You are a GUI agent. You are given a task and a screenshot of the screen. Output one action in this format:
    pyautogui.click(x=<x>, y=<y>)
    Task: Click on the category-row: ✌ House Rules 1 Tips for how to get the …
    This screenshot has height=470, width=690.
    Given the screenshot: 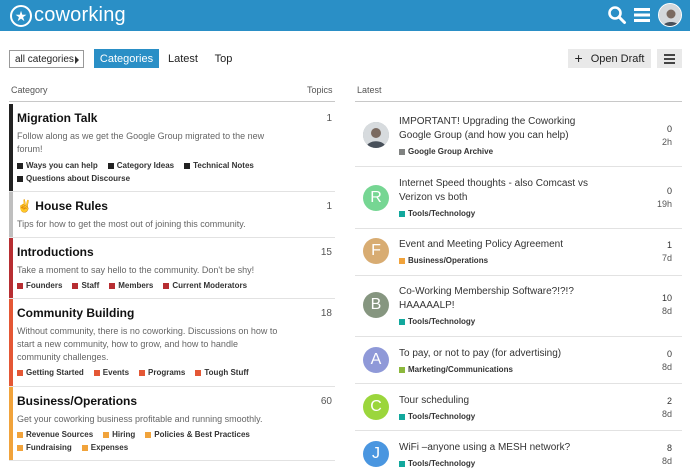 What is the action you would take?
    pyautogui.click(x=172, y=215)
    